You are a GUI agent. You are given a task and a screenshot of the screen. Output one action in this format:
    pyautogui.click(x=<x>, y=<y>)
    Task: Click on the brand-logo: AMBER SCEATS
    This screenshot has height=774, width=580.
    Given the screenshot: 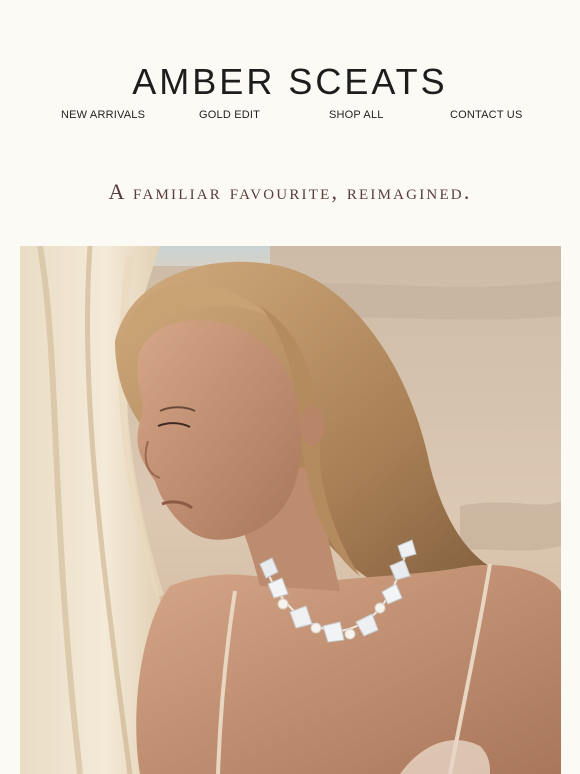 What is the action you would take?
    pyautogui.click(x=290, y=82)
    